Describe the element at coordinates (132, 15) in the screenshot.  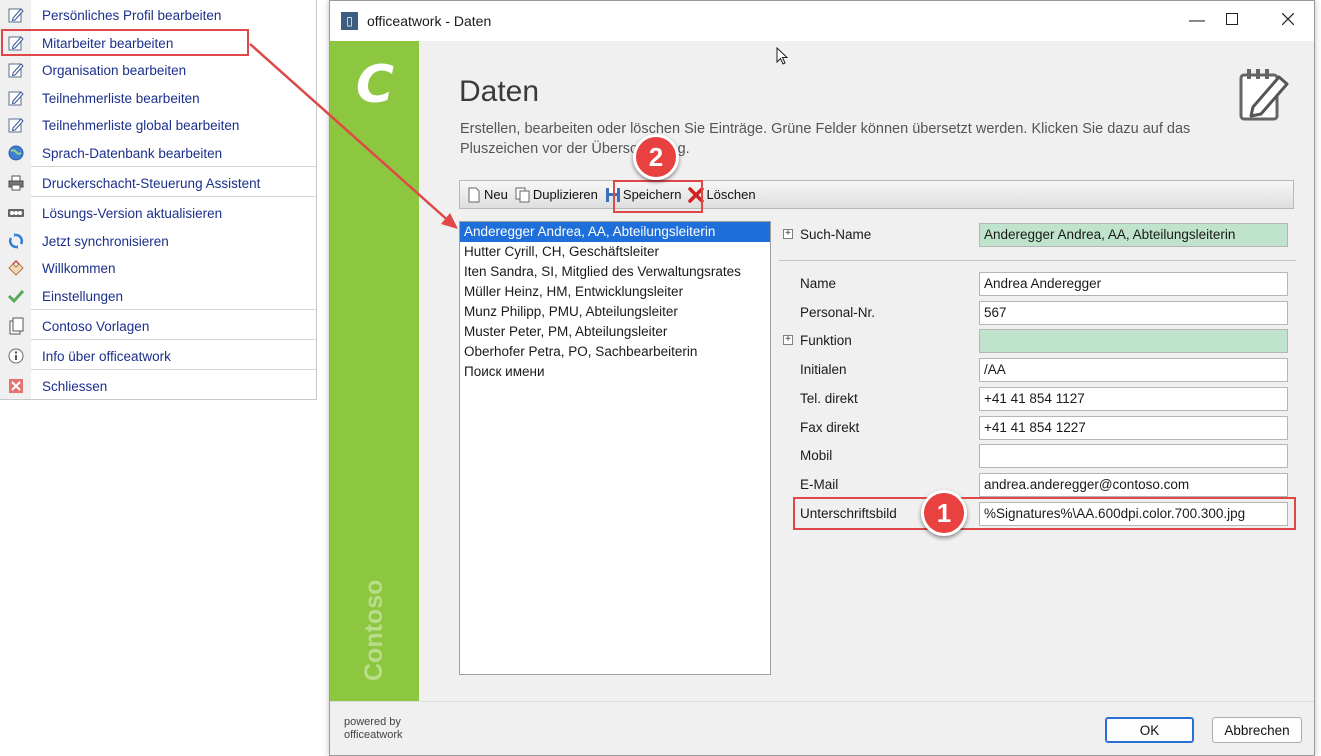
I see `menu-item-label: Persönliches Profil bearbeiten` at that location.